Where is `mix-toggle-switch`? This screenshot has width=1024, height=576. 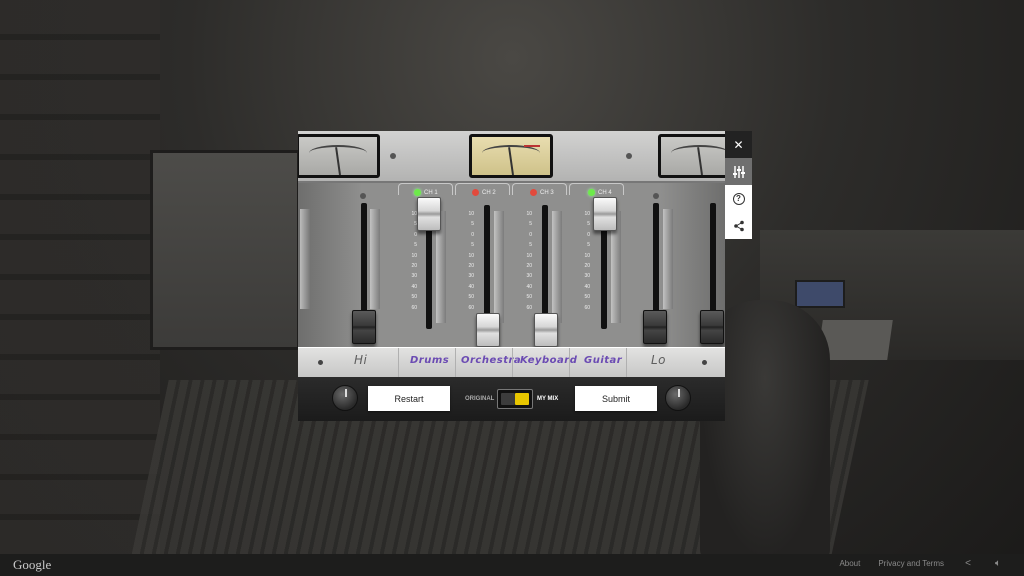
mix-toggle-switch is located at coordinates (515, 399).